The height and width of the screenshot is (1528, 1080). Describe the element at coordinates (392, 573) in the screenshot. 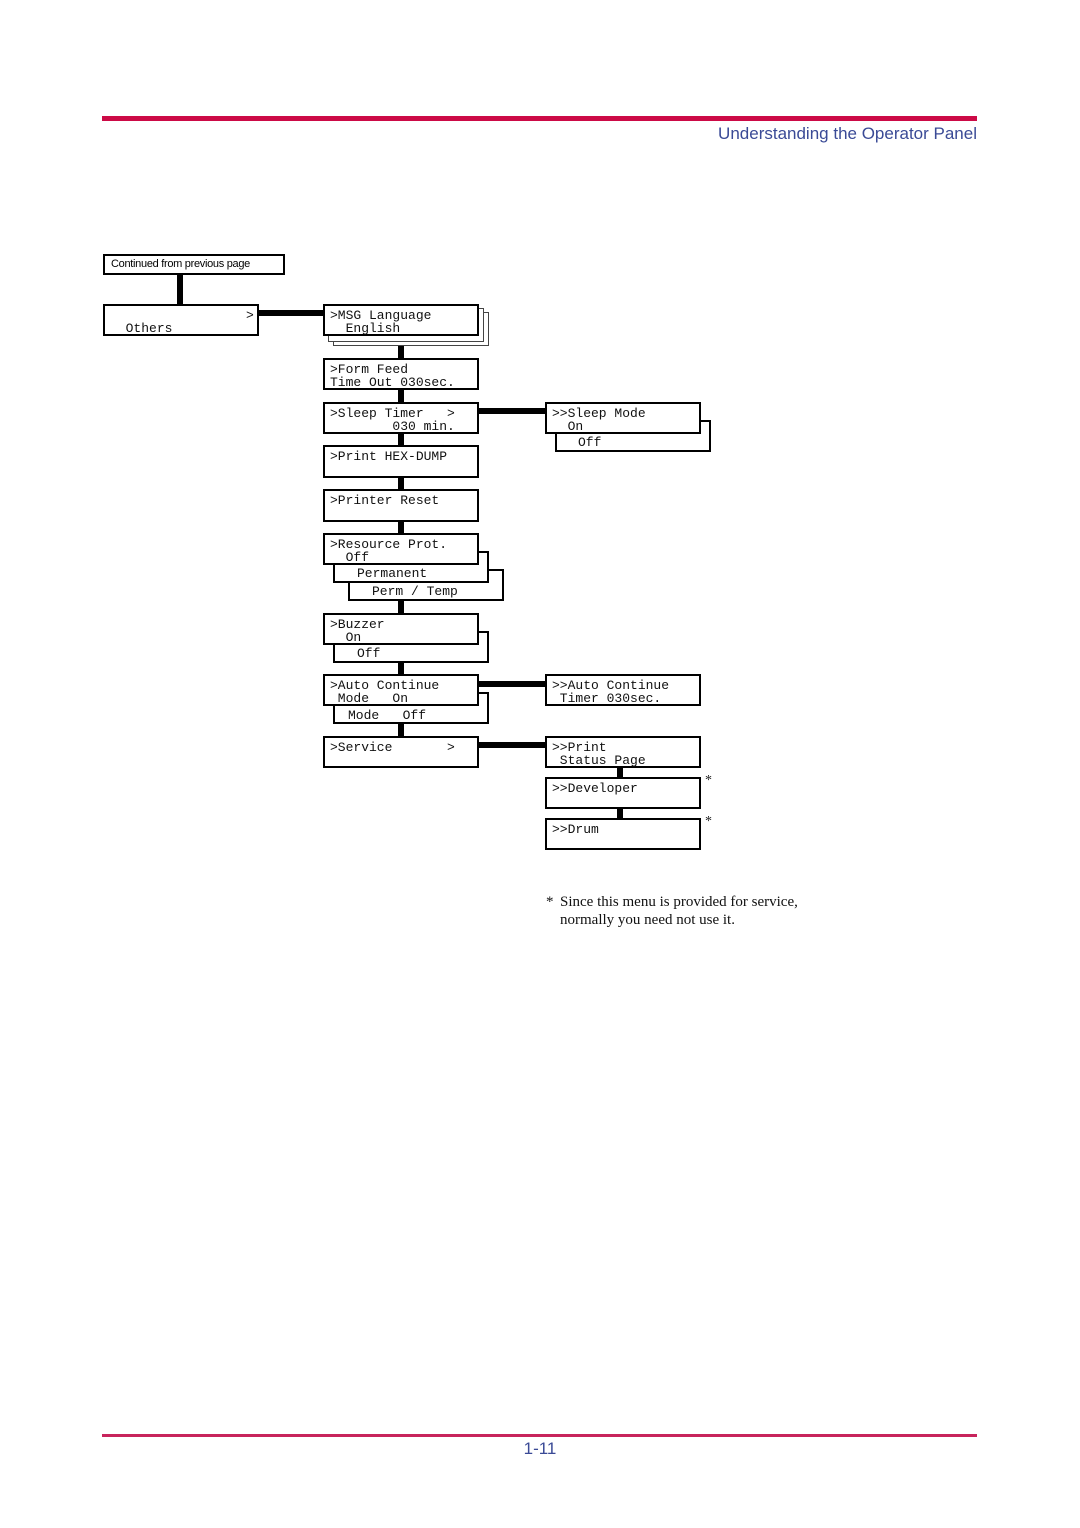

I see `resource-prot-option-permanent: Permanent` at that location.